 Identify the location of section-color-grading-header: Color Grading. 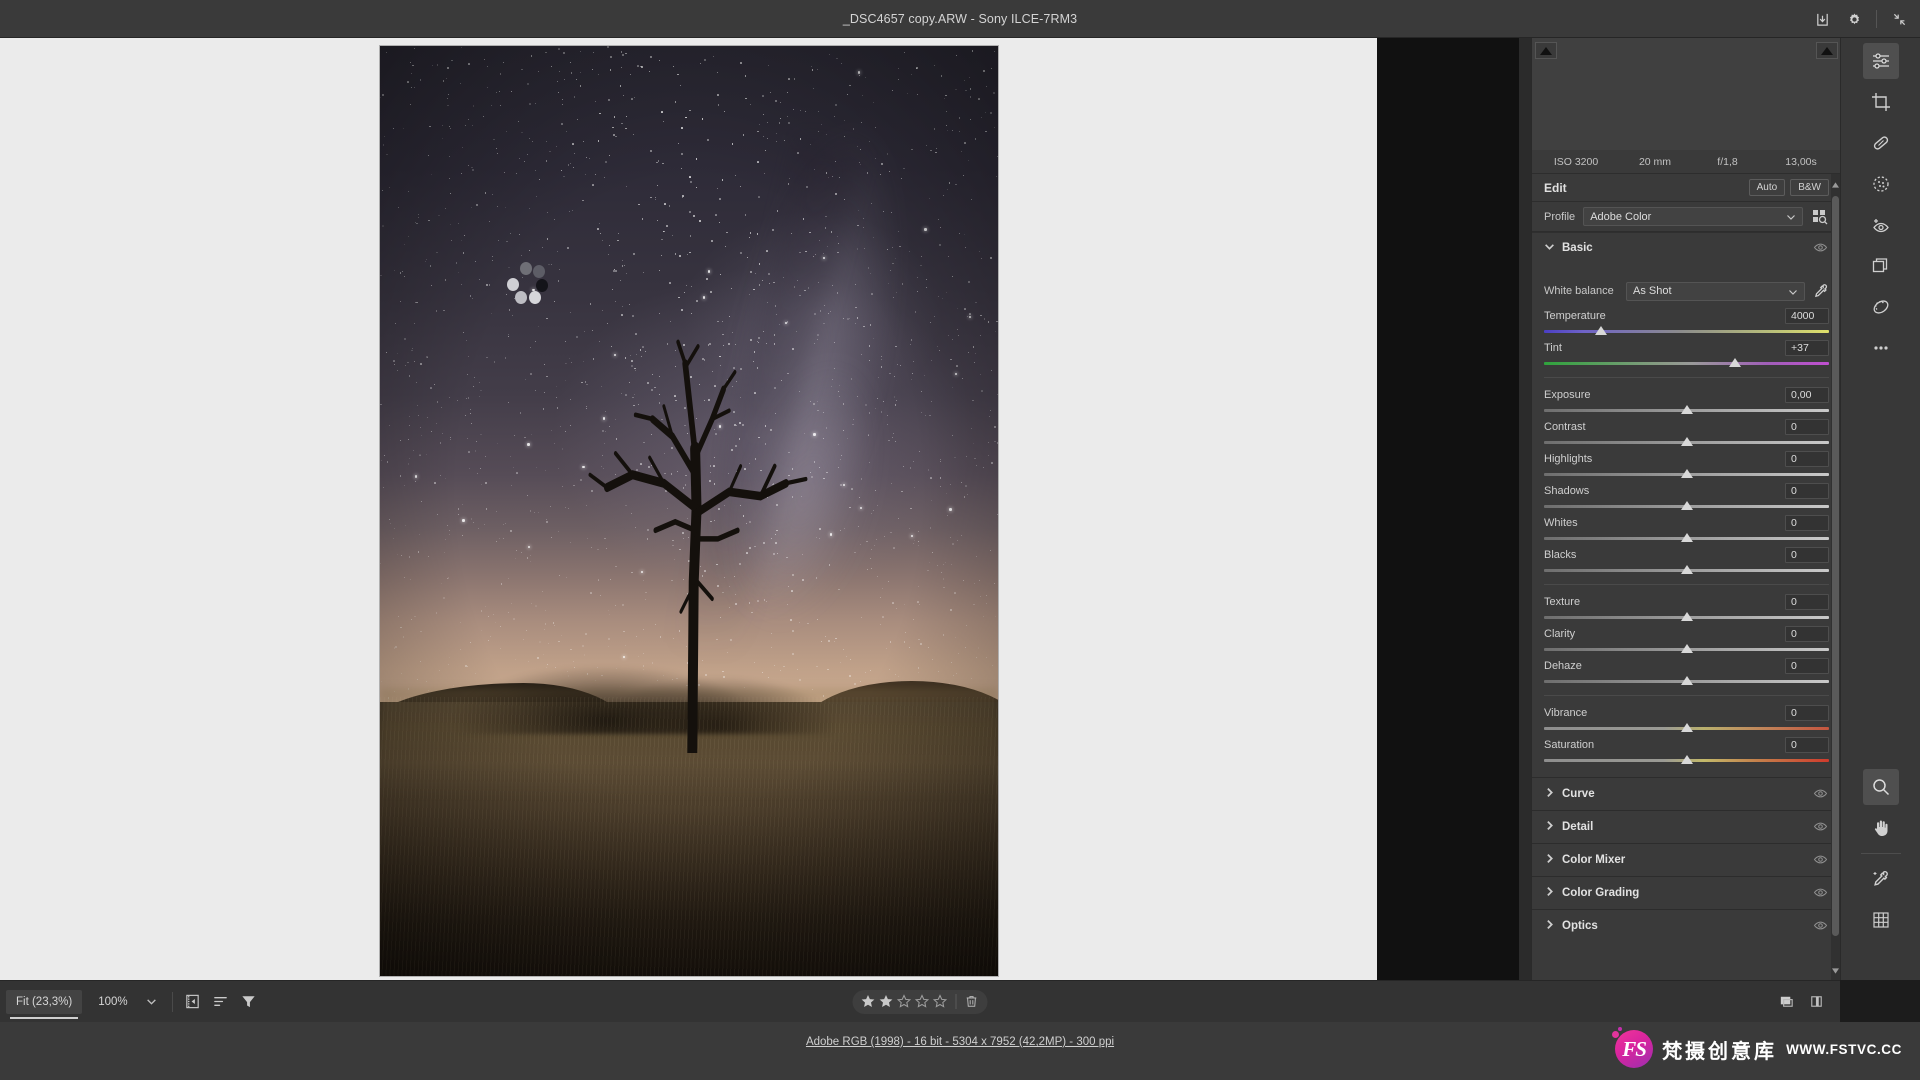
(1686, 892).